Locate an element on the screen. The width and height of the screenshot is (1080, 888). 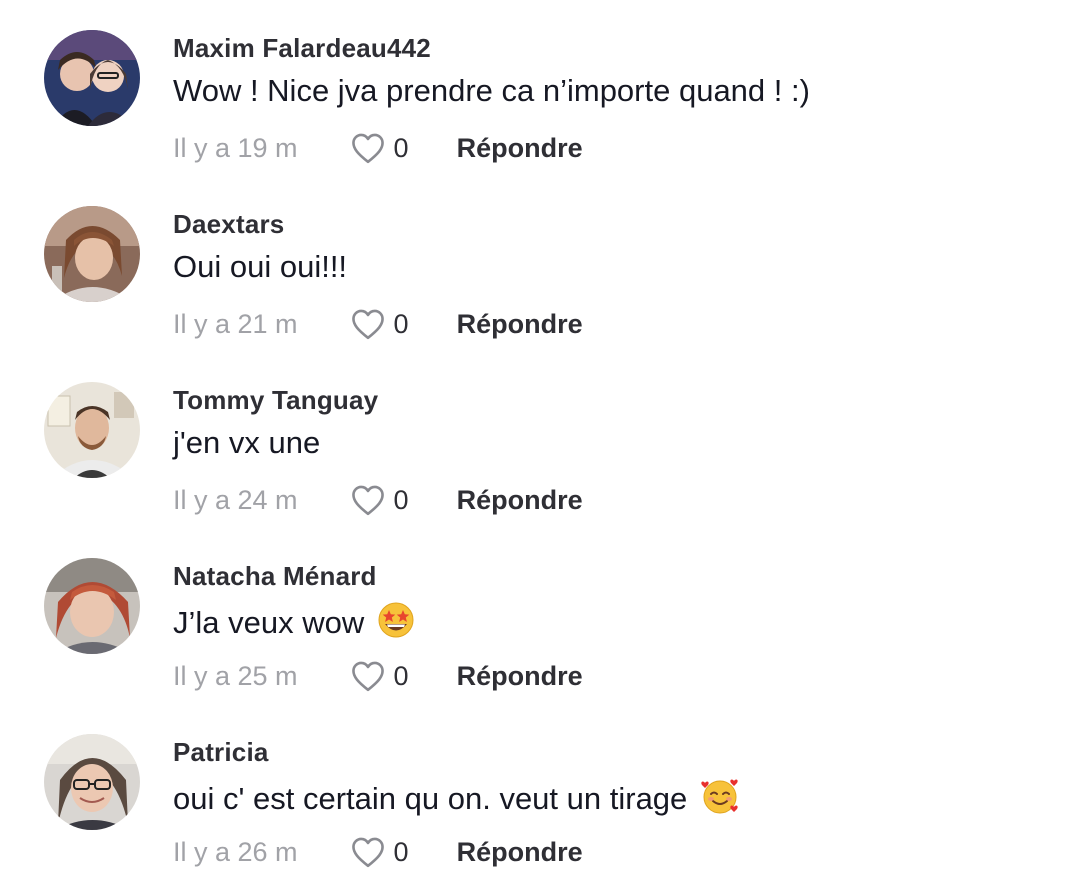
comment-username: Maxim Falardeau442 is located at coordinates (302, 48).